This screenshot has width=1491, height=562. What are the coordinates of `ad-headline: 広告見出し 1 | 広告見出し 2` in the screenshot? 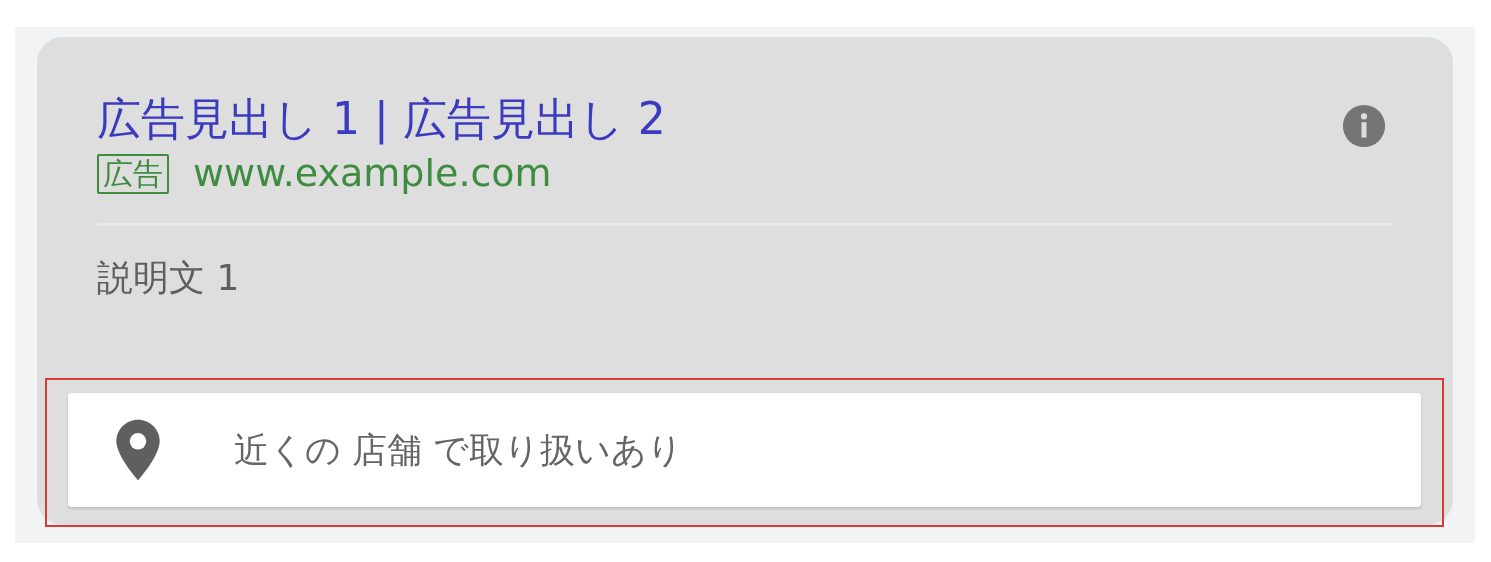 It's located at (745, 119).